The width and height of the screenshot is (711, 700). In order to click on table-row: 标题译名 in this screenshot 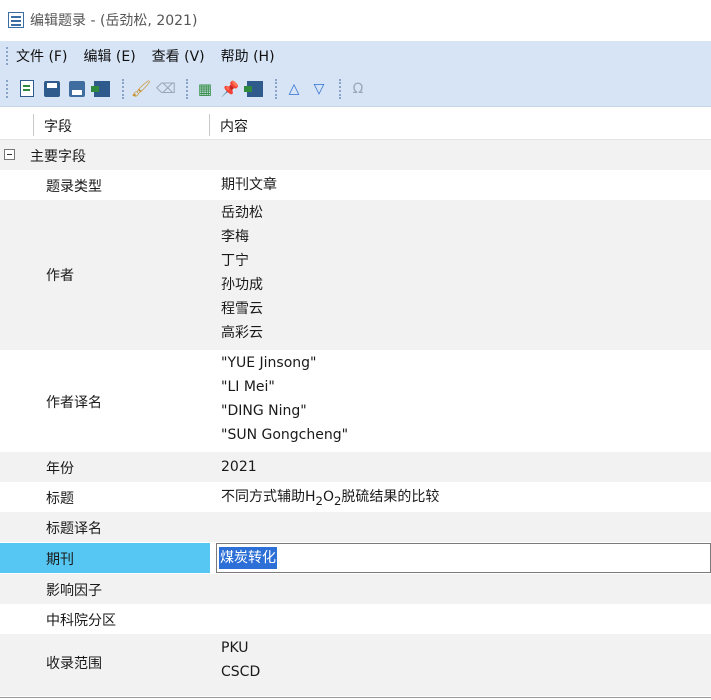, I will do `click(355, 527)`.